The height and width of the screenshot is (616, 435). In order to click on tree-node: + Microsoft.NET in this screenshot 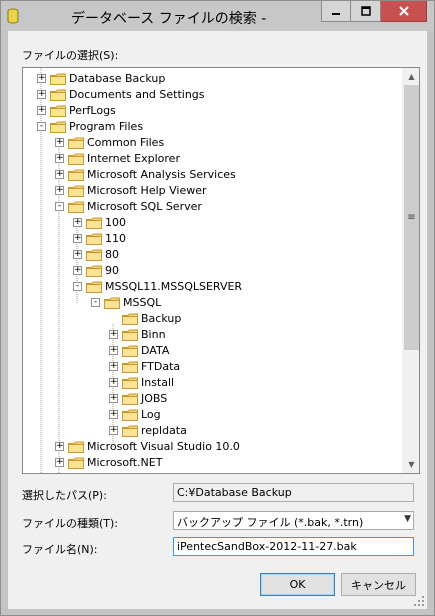, I will do `click(213, 463)`.